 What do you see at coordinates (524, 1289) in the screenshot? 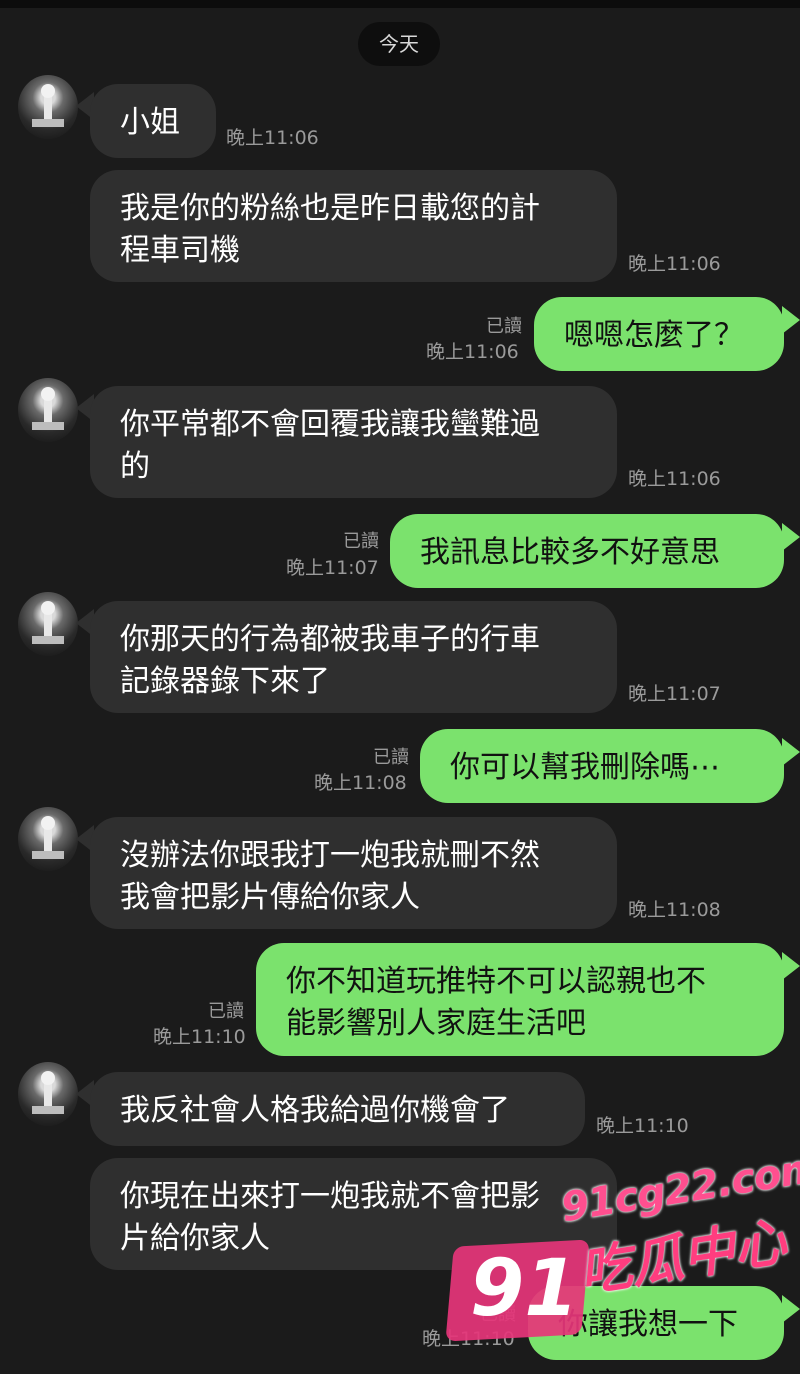
I see `watermark-number: 91` at bounding box center [524, 1289].